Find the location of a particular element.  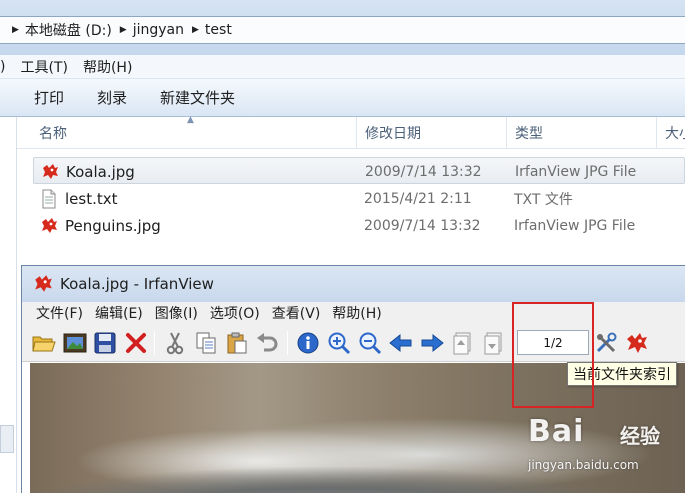

column-name: 名称 is located at coordinates (194, 133).